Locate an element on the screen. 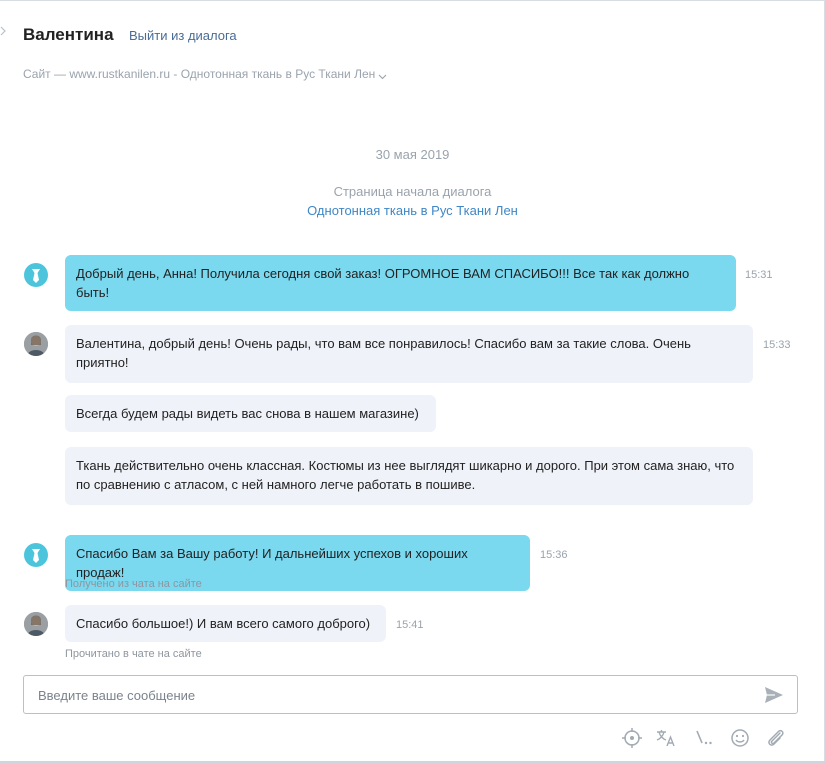 The image size is (825, 763). leave-dialog-link: Выйти из диалога is located at coordinates (183, 35).